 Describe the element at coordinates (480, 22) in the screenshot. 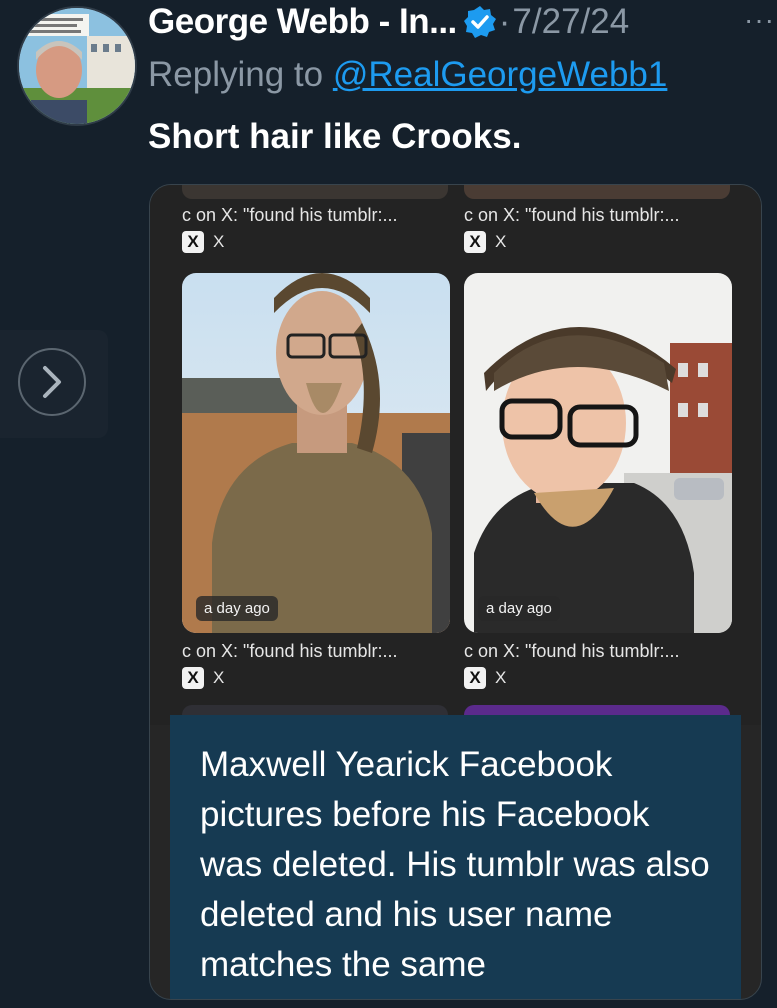

I see `verified-badge-icon` at that location.